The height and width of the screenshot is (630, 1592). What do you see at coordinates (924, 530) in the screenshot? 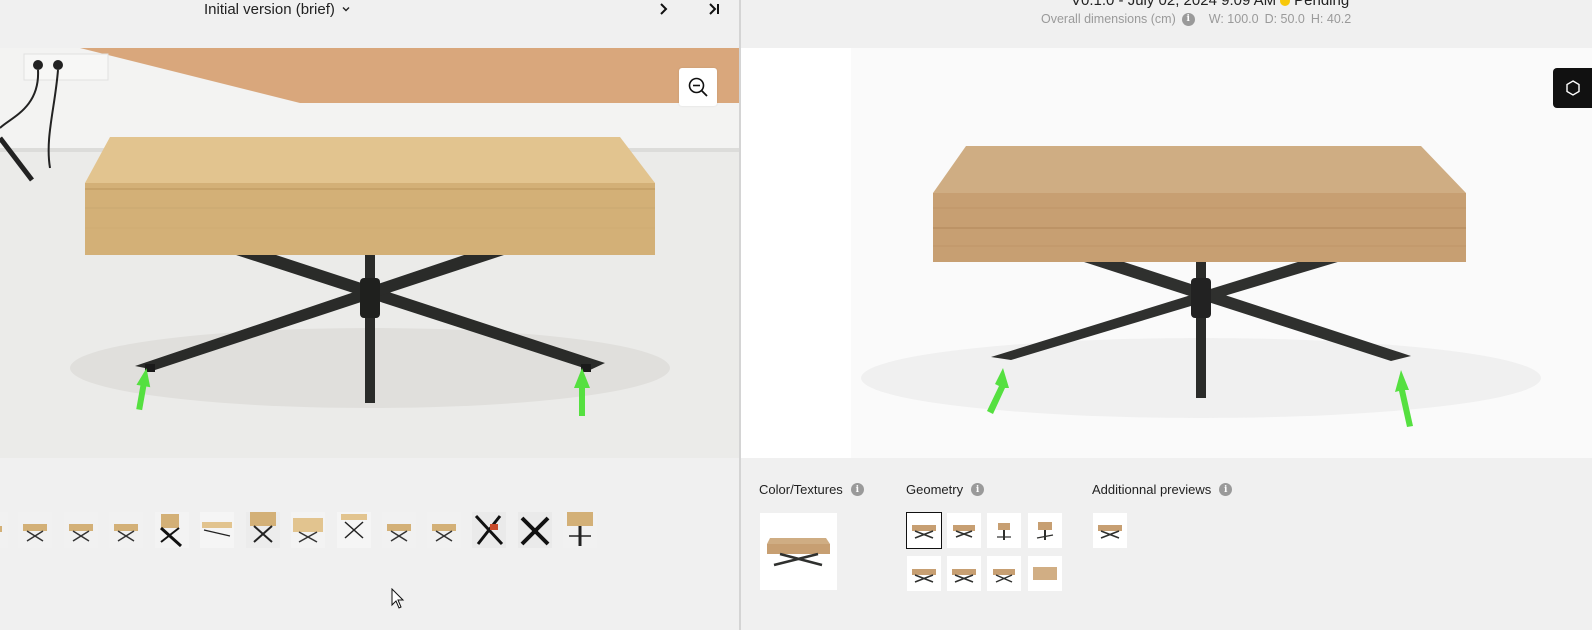
I see `geometry-view-front` at bounding box center [924, 530].